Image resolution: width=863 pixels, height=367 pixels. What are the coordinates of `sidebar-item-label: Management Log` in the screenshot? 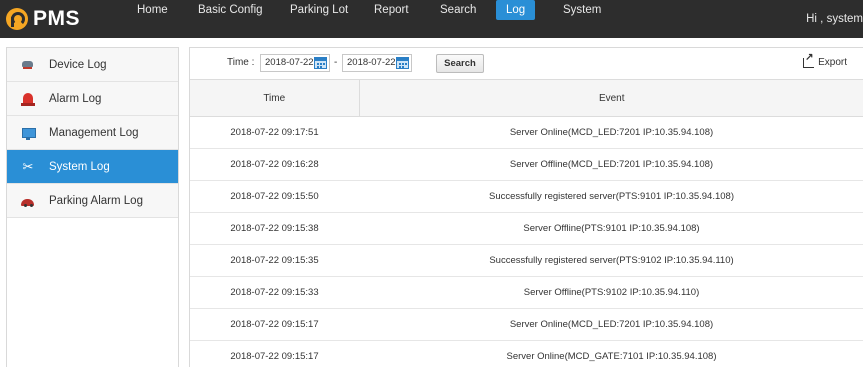 It's located at (94, 132).